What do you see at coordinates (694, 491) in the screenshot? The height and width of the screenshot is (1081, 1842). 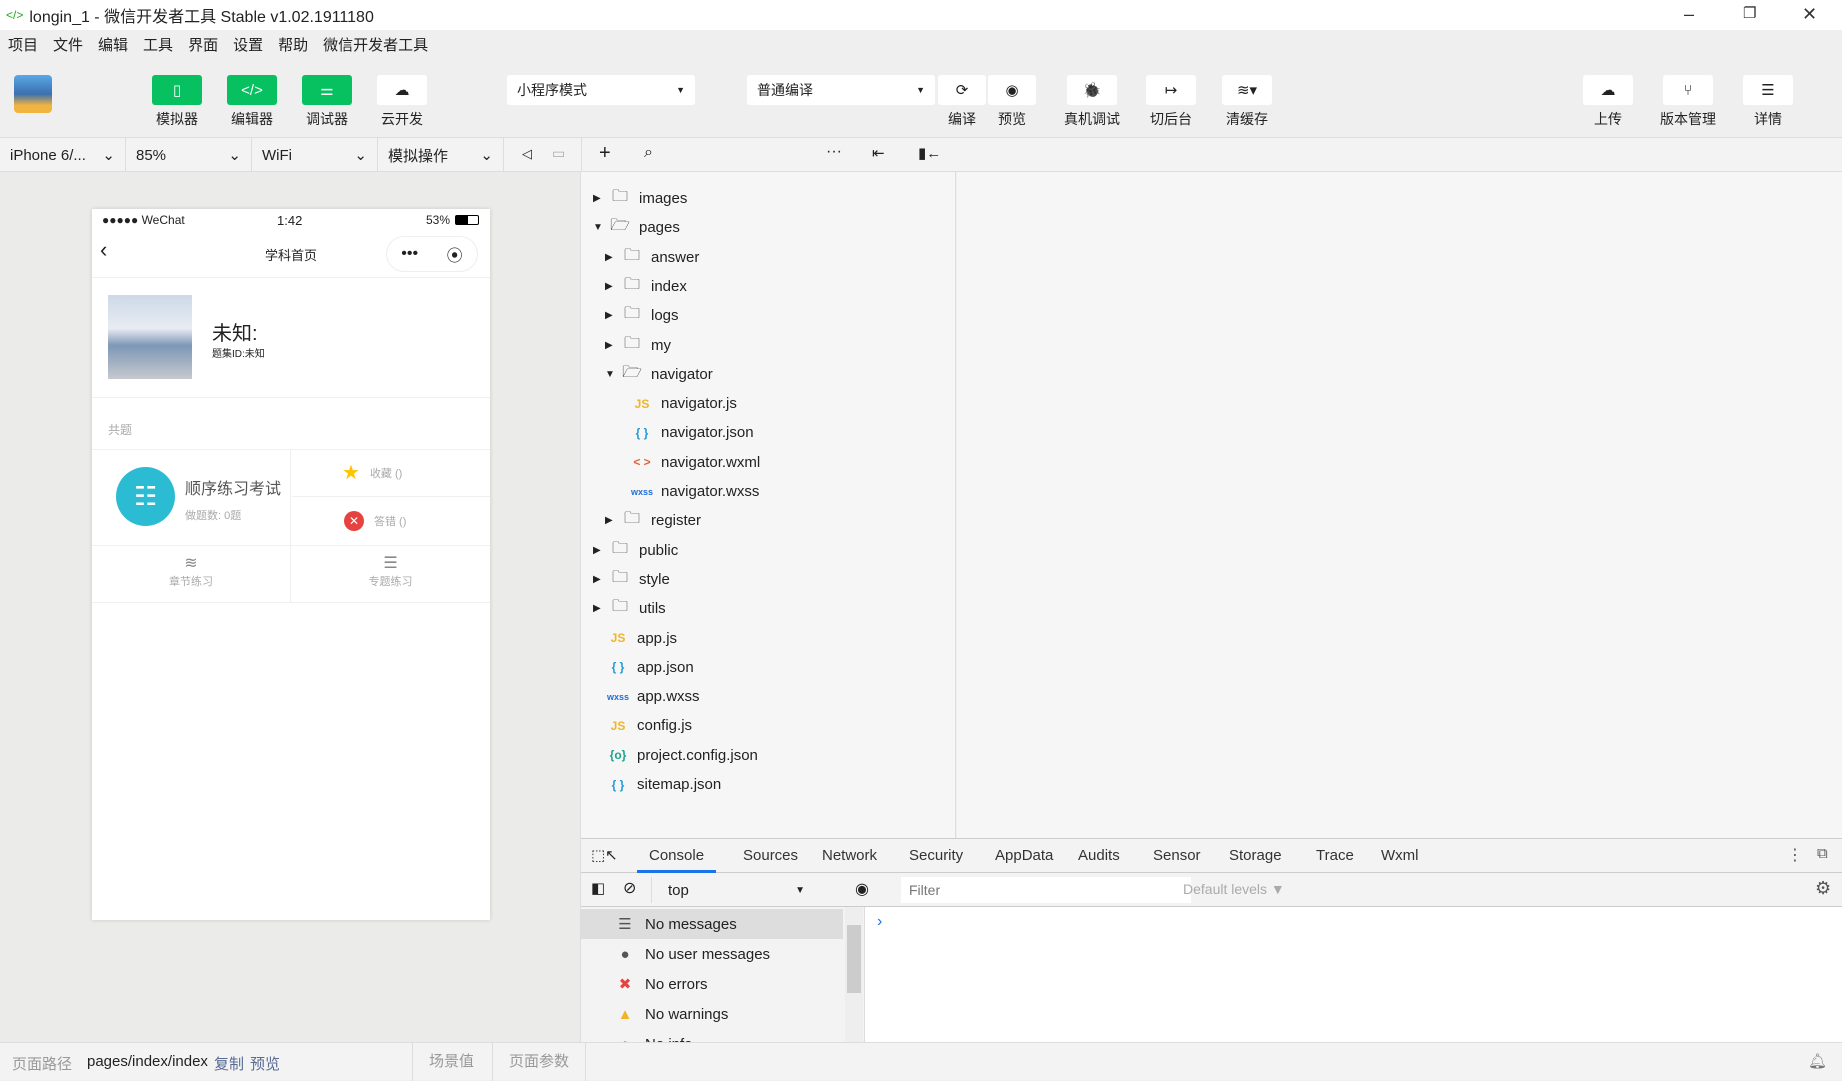 I see `file-item: wxss navigator.wxss` at bounding box center [694, 491].